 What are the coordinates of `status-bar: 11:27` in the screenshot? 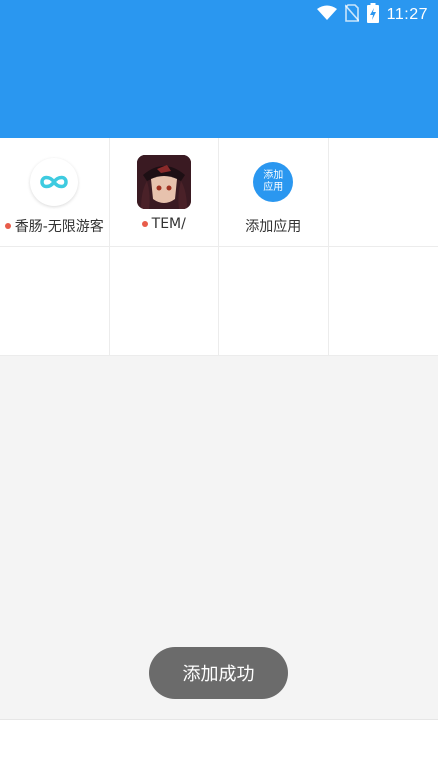 It's located at (372, 15).